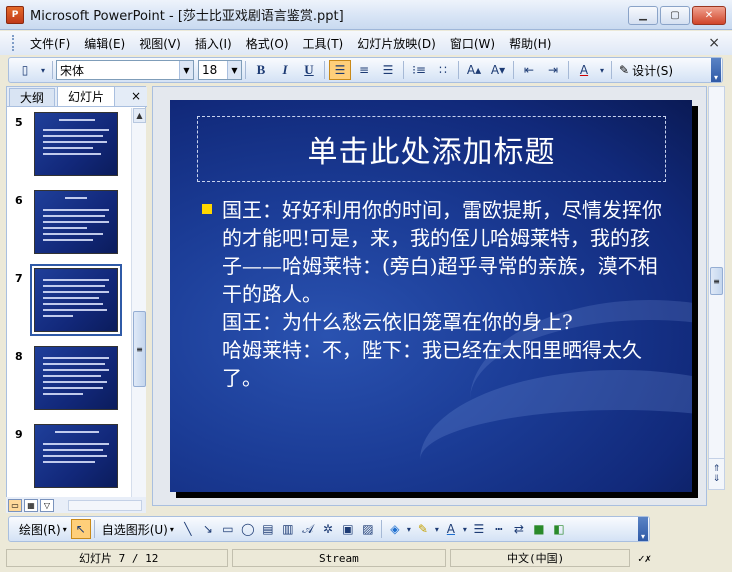  I want to click on menu-edit: 编辑(E), so click(104, 43).